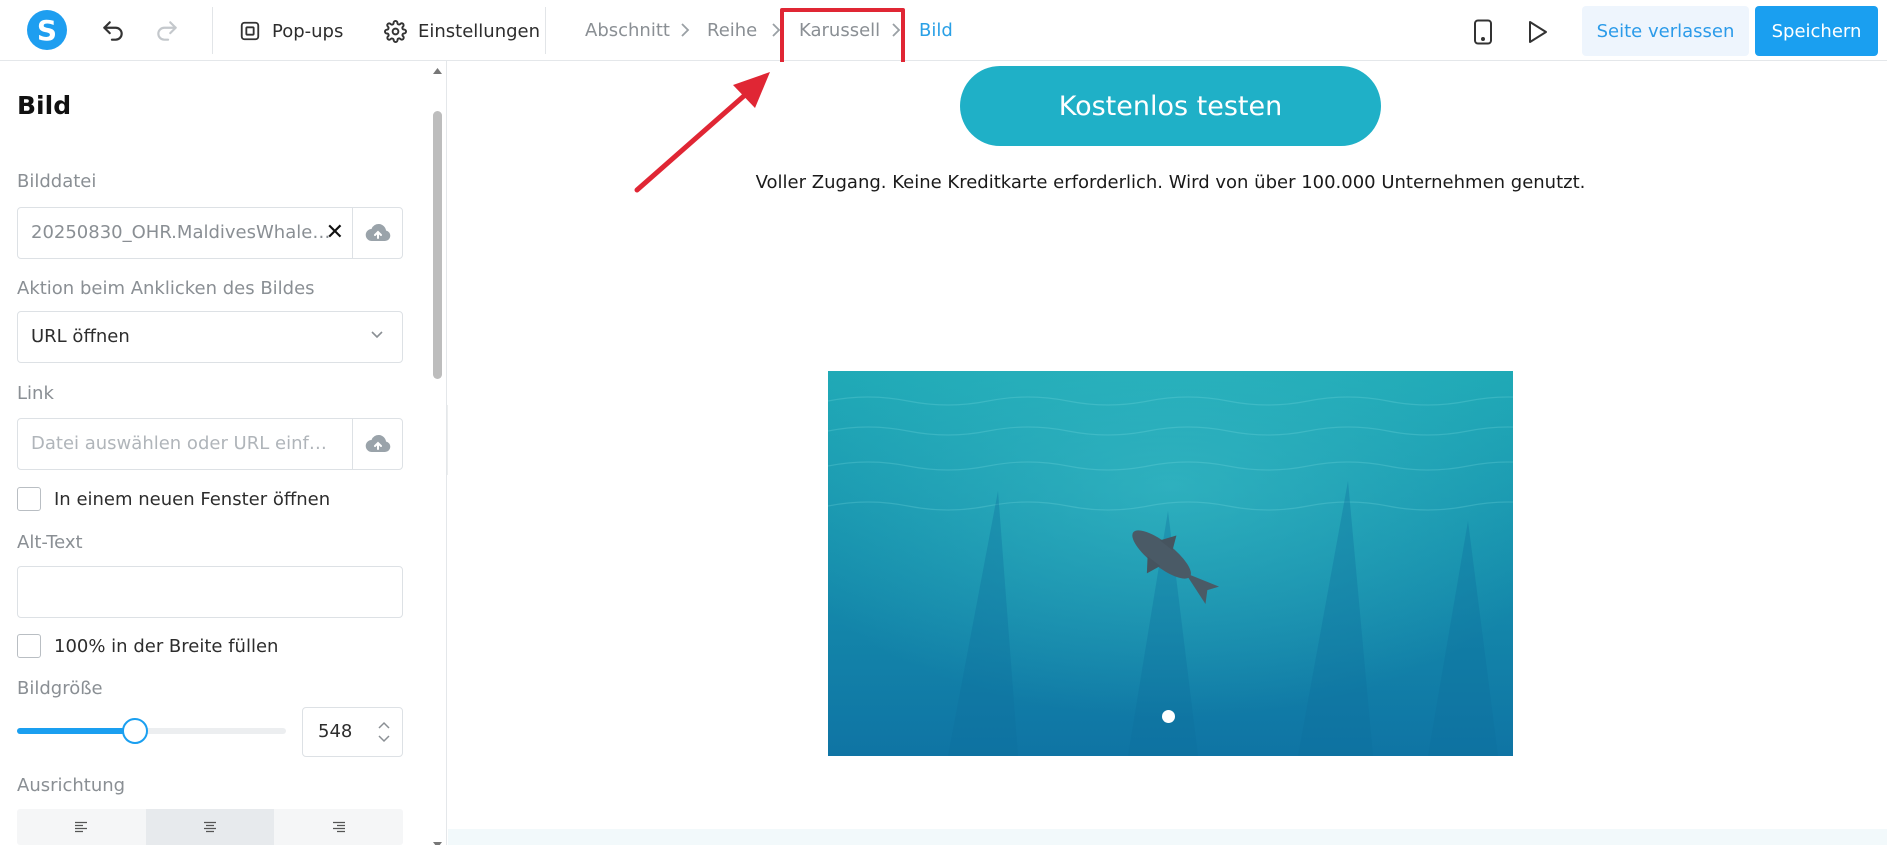 The image size is (1887, 845). I want to click on scroll-up-icon, so click(437, 71).